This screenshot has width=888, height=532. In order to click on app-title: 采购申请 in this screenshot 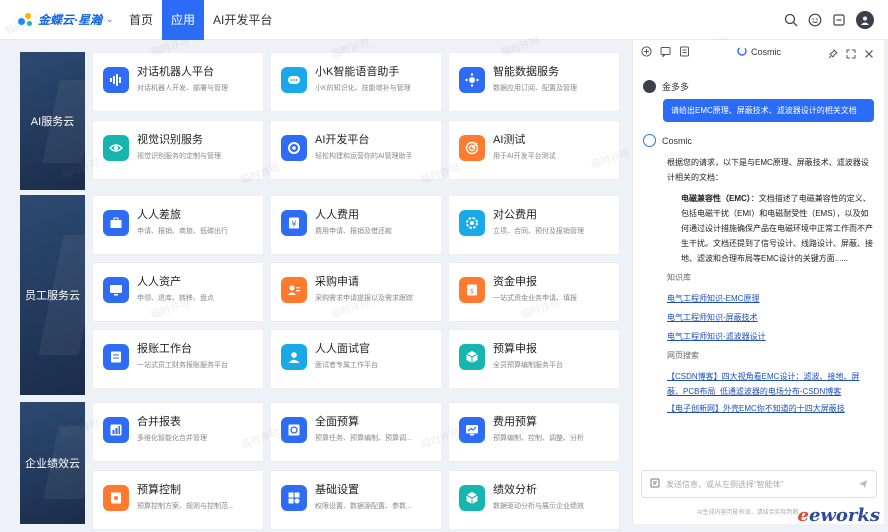, I will do `click(337, 282)`.